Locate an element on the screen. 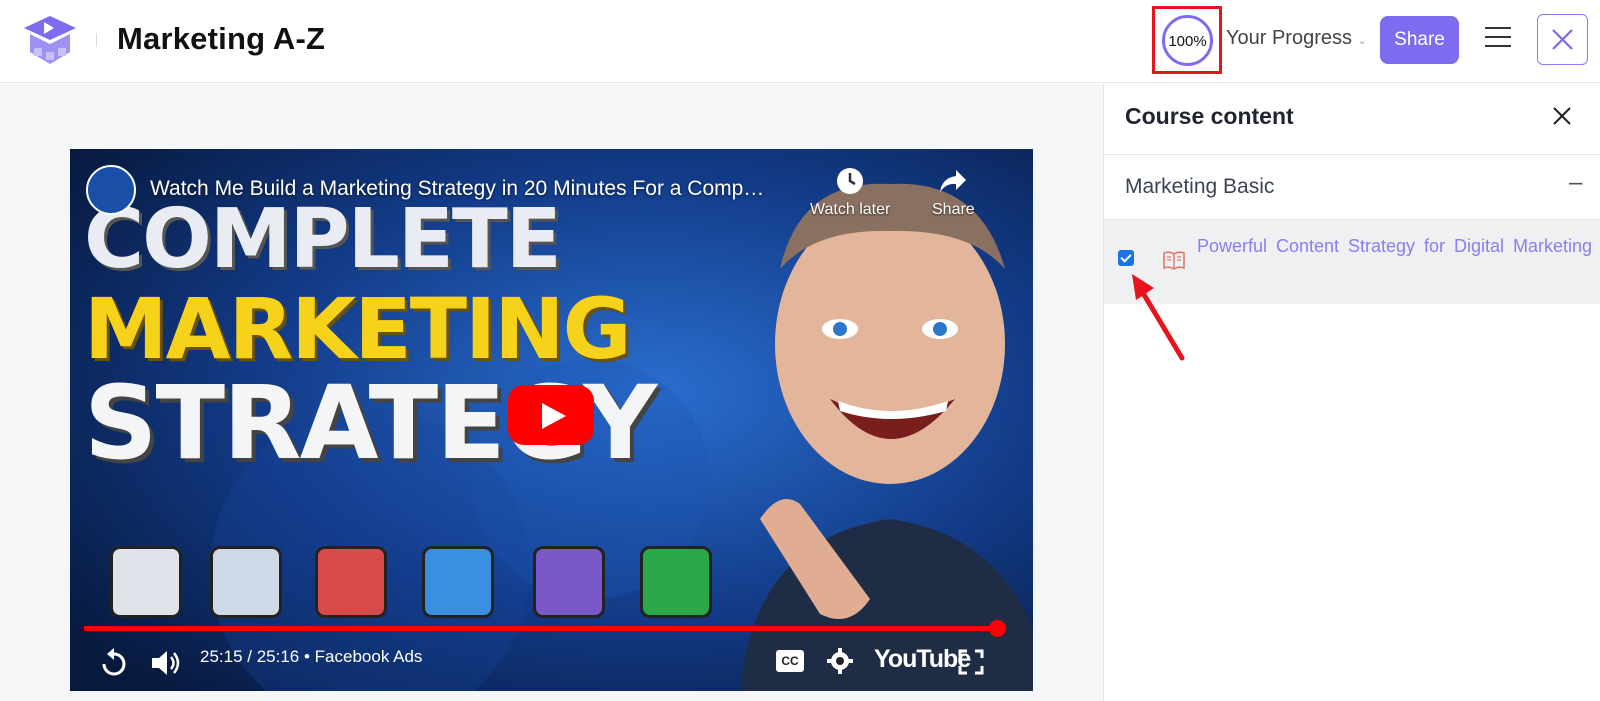  captions-button: CC is located at coordinates (790, 661).